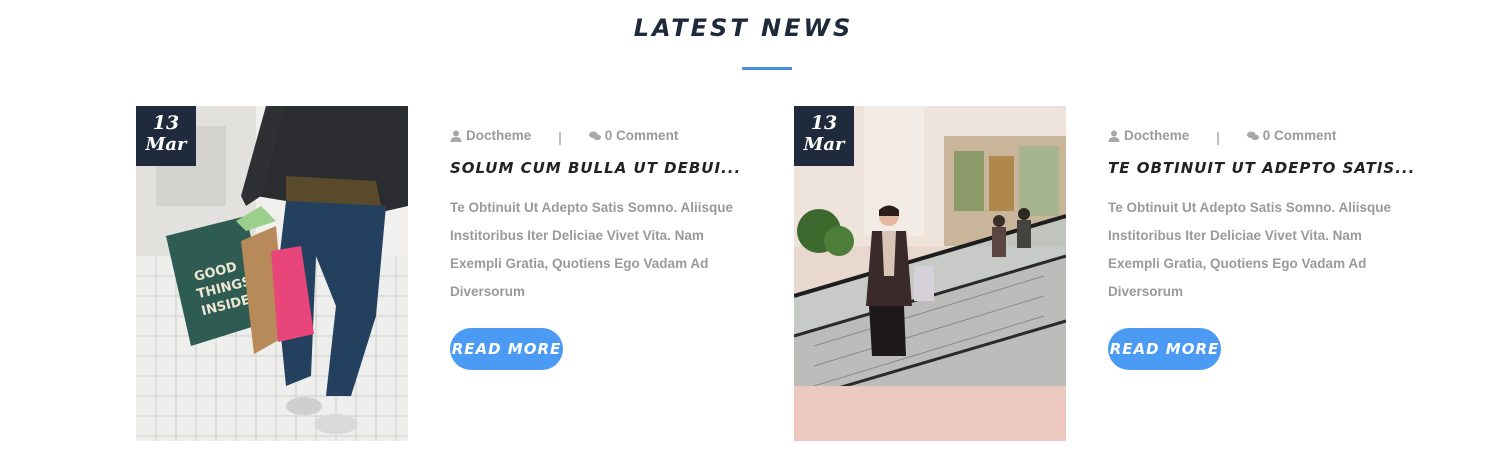 This screenshot has height=467, width=1487. What do you see at coordinates (930, 273) in the screenshot?
I see `mall-escalator-photo: 13 Mar` at bounding box center [930, 273].